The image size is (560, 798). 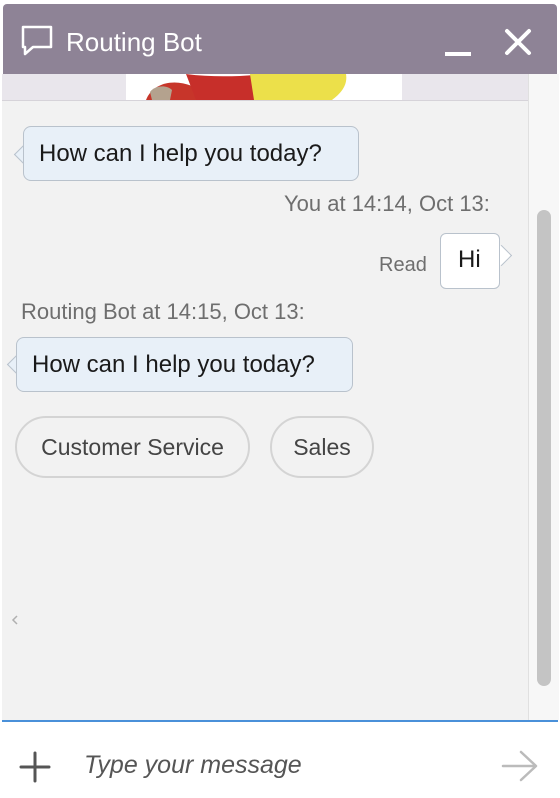 What do you see at coordinates (387, 203) in the screenshot?
I see `user-message-meta: You at 14:14, Oct 13:` at bounding box center [387, 203].